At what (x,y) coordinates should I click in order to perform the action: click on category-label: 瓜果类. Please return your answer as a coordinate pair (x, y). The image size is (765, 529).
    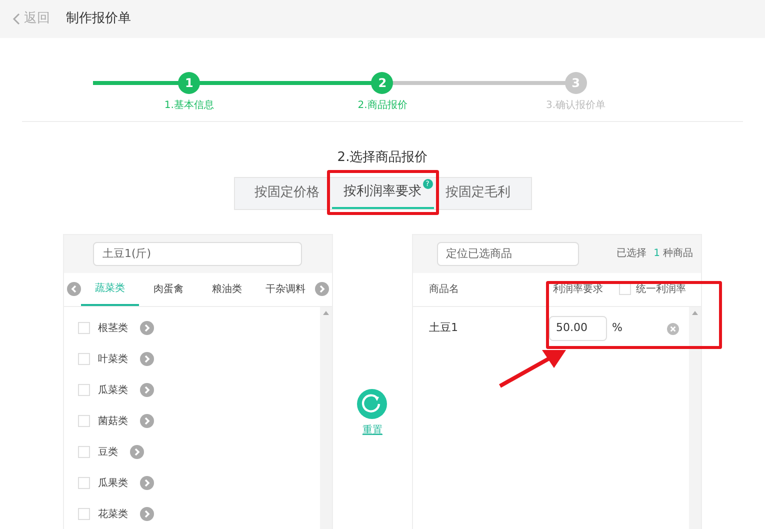
    Looking at the image, I should click on (113, 483).